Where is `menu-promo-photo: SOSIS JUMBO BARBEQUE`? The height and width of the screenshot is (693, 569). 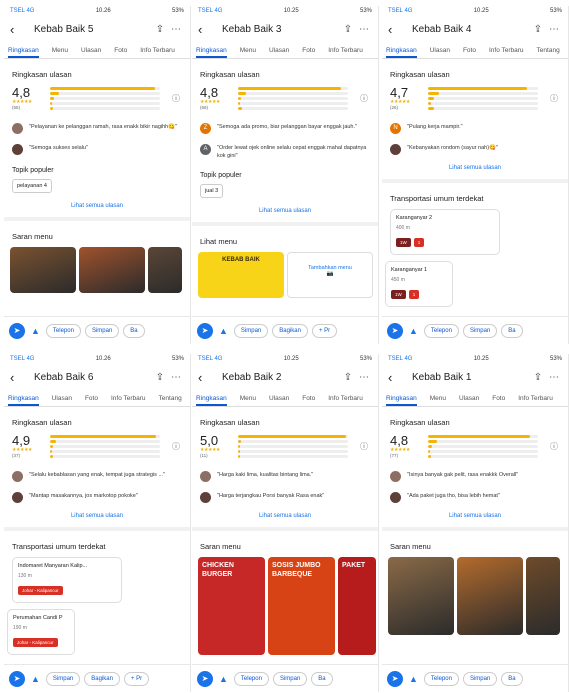 menu-promo-photo: SOSIS JUMBO BARBEQUE is located at coordinates (301, 606).